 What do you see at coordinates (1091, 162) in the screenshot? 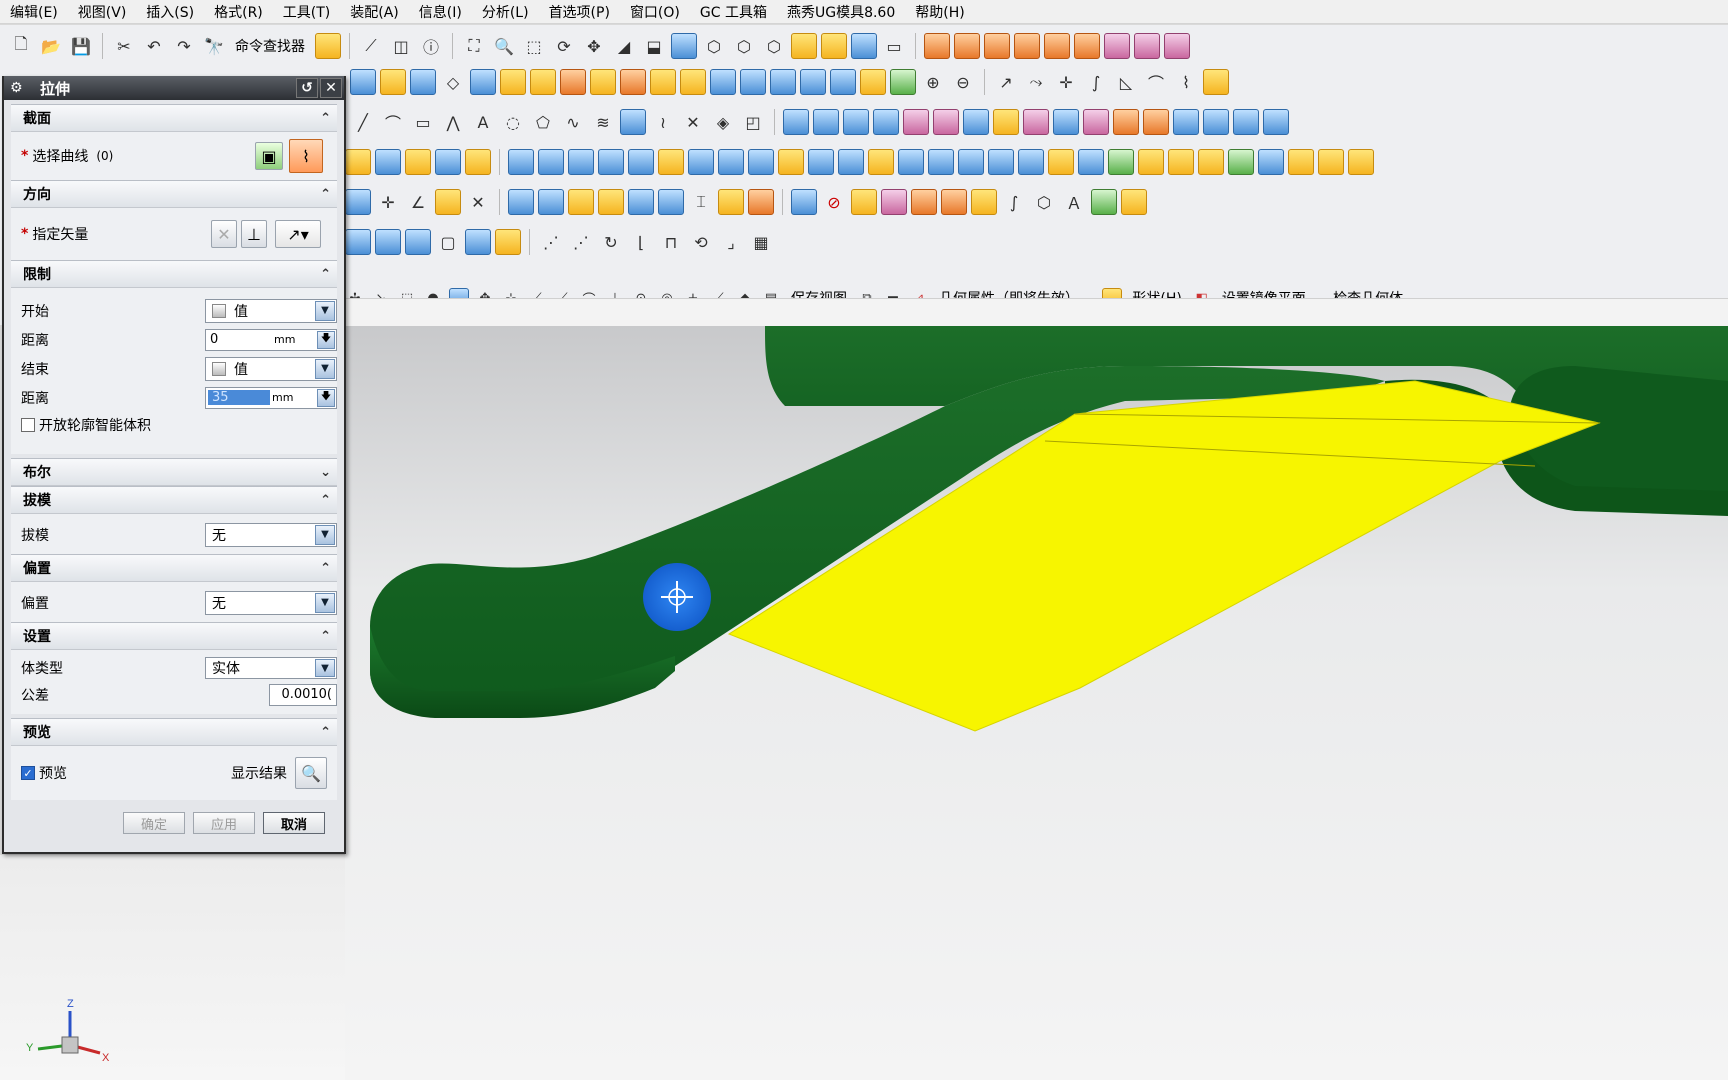
I see `connector-icon` at bounding box center [1091, 162].